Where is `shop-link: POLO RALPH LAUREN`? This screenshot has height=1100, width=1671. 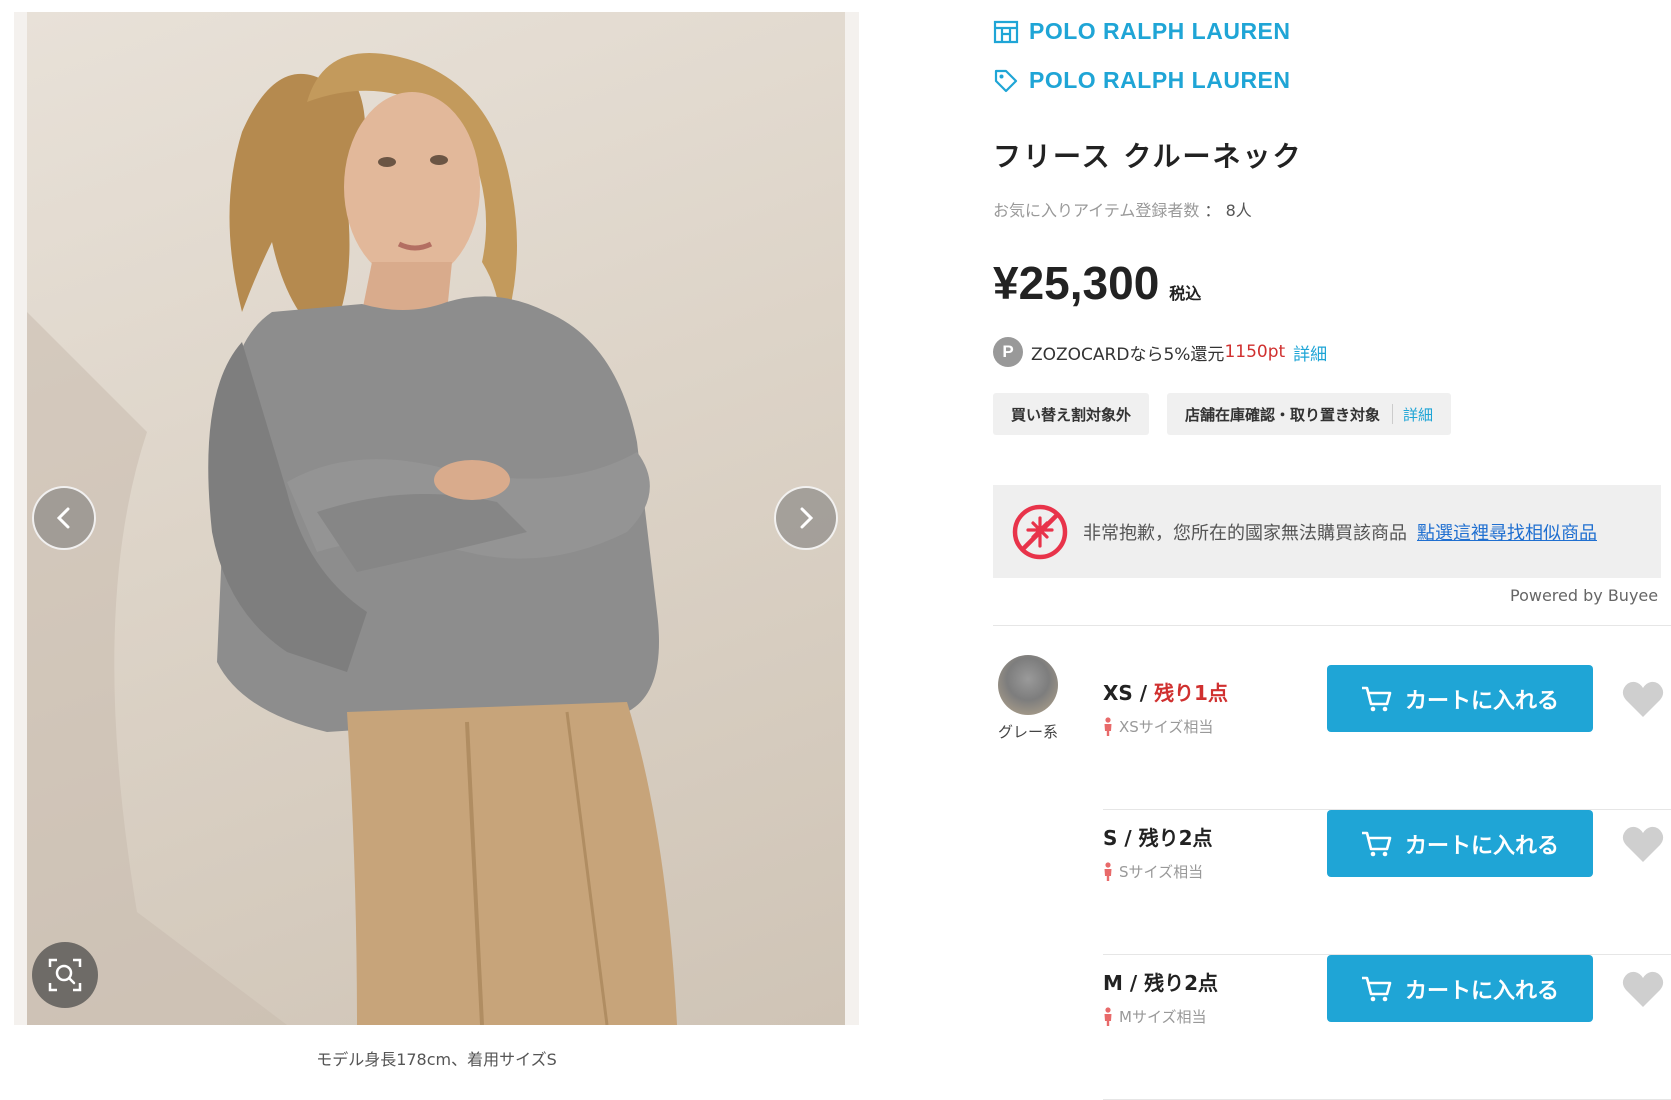
shop-link: POLO RALPH LAUREN is located at coordinates (1142, 31).